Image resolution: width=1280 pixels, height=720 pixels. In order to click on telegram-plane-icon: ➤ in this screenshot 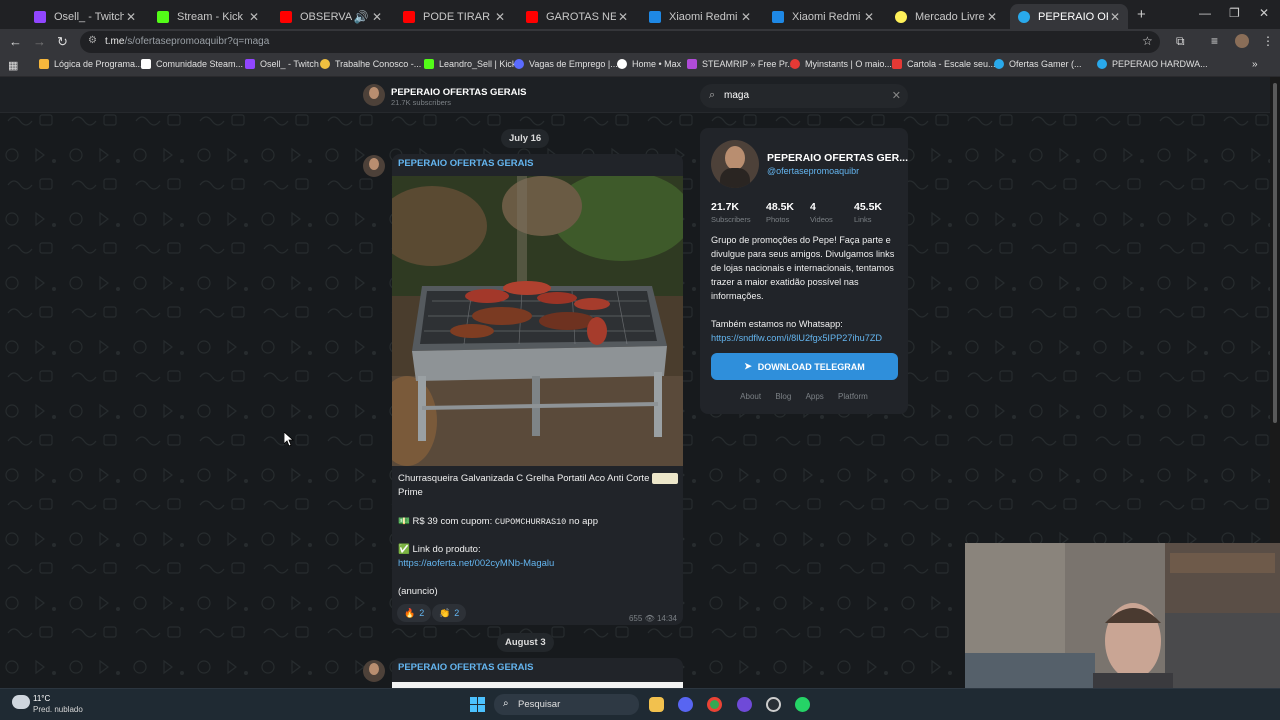, I will do `click(748, 366)`.